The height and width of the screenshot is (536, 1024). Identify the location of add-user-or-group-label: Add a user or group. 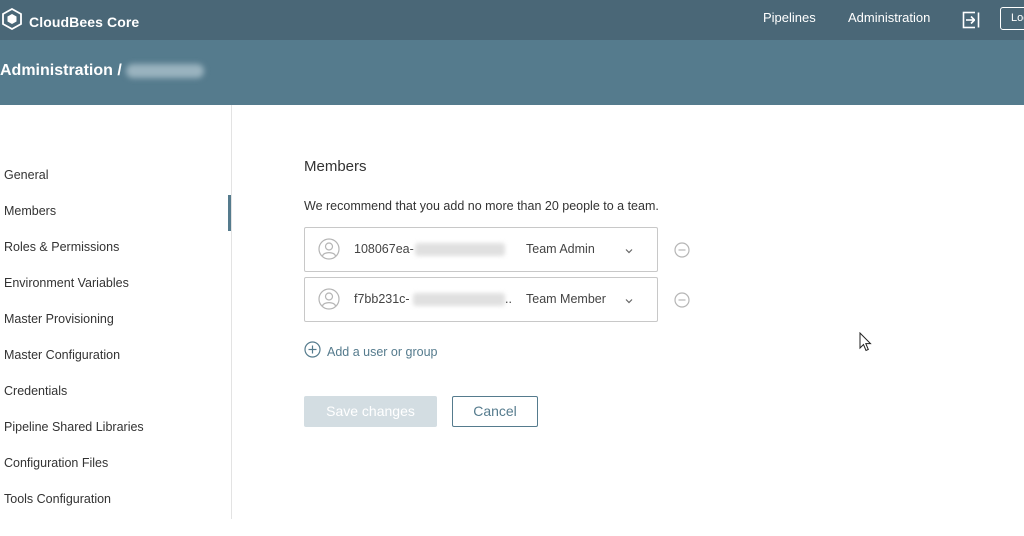
(382, 352).